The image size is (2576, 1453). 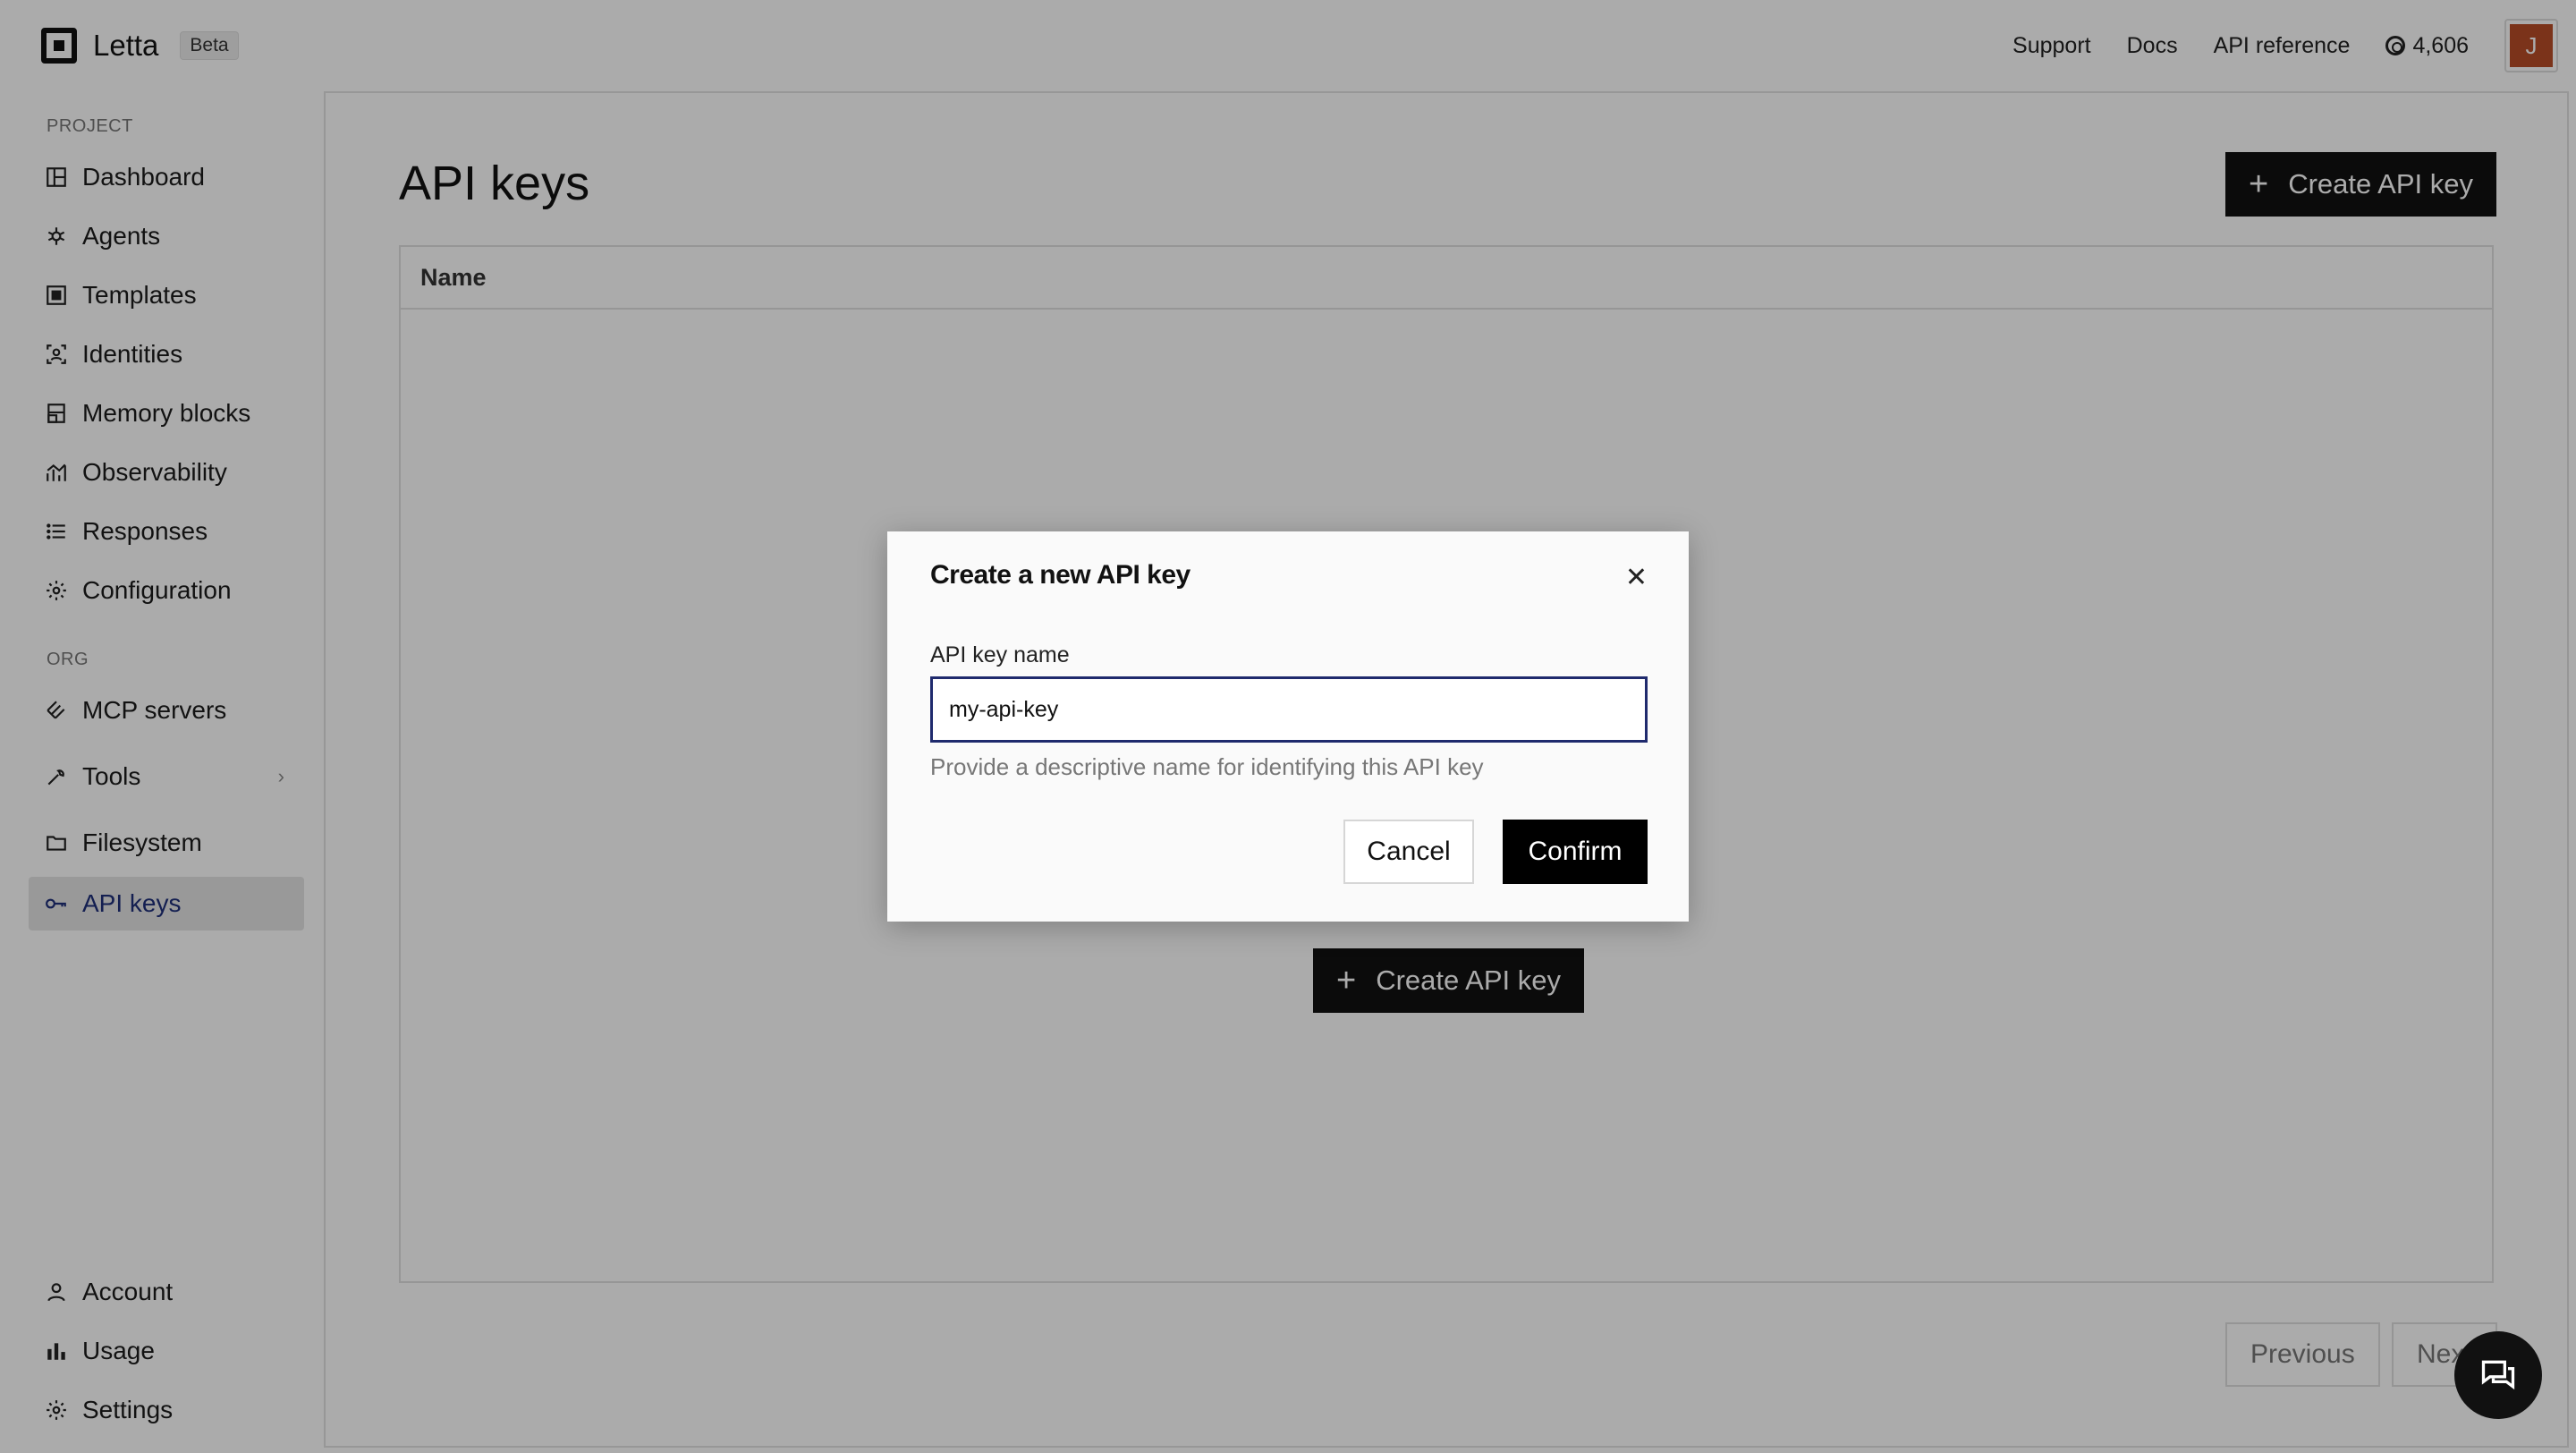 What do you see at coordinates (1000, 654) in the screenshot?
I see `api-key-name-label: API key name` at bounding box center [1000, 654].